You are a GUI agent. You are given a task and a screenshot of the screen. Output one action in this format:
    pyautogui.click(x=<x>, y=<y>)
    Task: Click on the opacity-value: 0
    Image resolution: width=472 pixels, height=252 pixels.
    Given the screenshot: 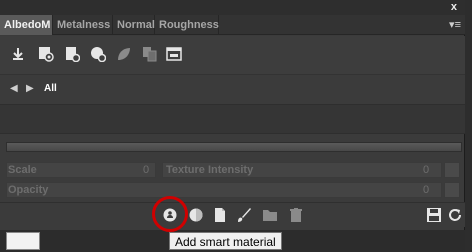 What is the action you would take?
    pyautogui.click(x=426, y=190)
    